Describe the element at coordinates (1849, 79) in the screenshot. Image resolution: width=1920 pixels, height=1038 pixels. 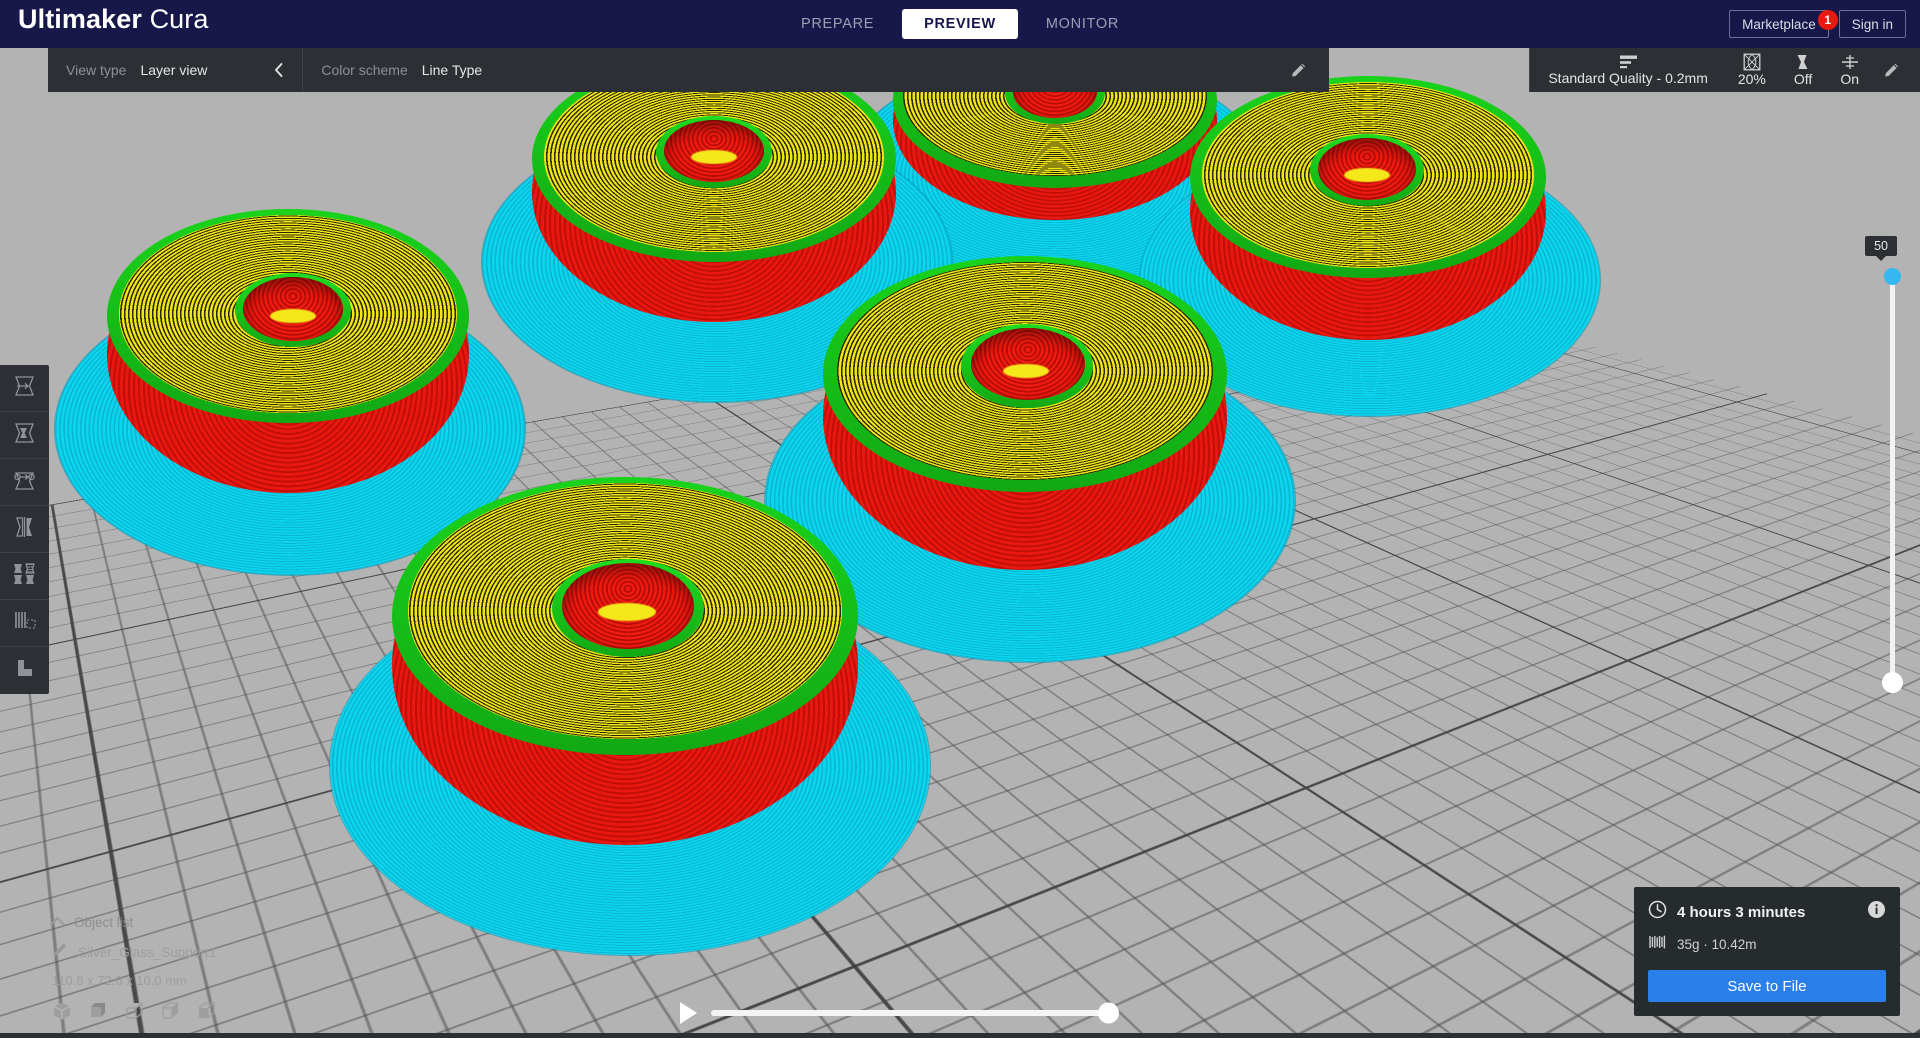
I see `adhesion-value: On` at that location.